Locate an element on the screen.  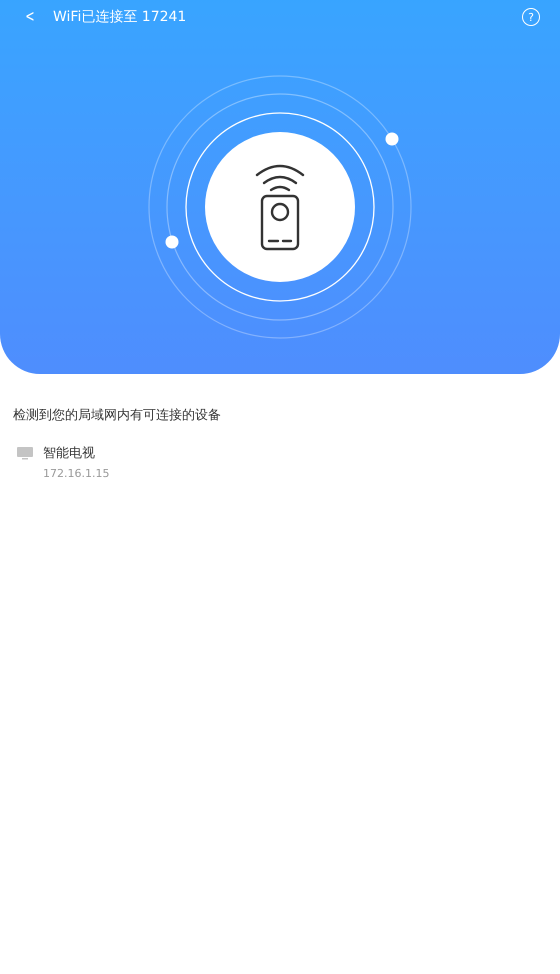
device-ip: 172.16.1.15 is located at coordinates (76, 474).